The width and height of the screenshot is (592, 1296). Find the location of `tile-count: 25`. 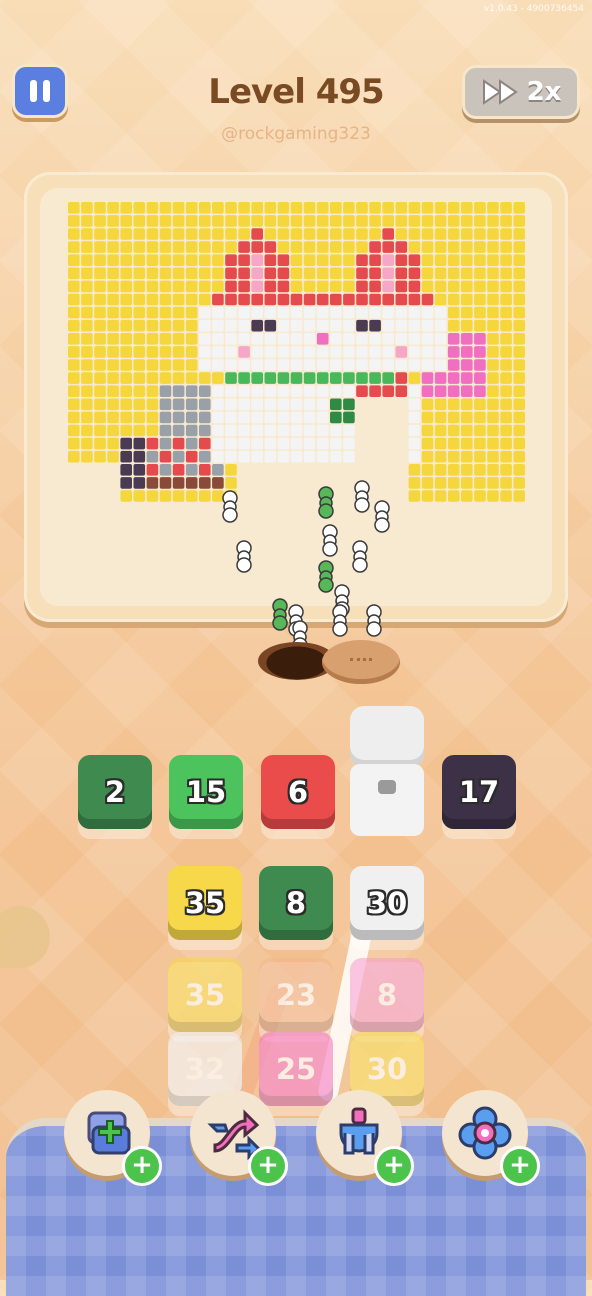

tile-count: 25 is located at coordinates (296, 1069).